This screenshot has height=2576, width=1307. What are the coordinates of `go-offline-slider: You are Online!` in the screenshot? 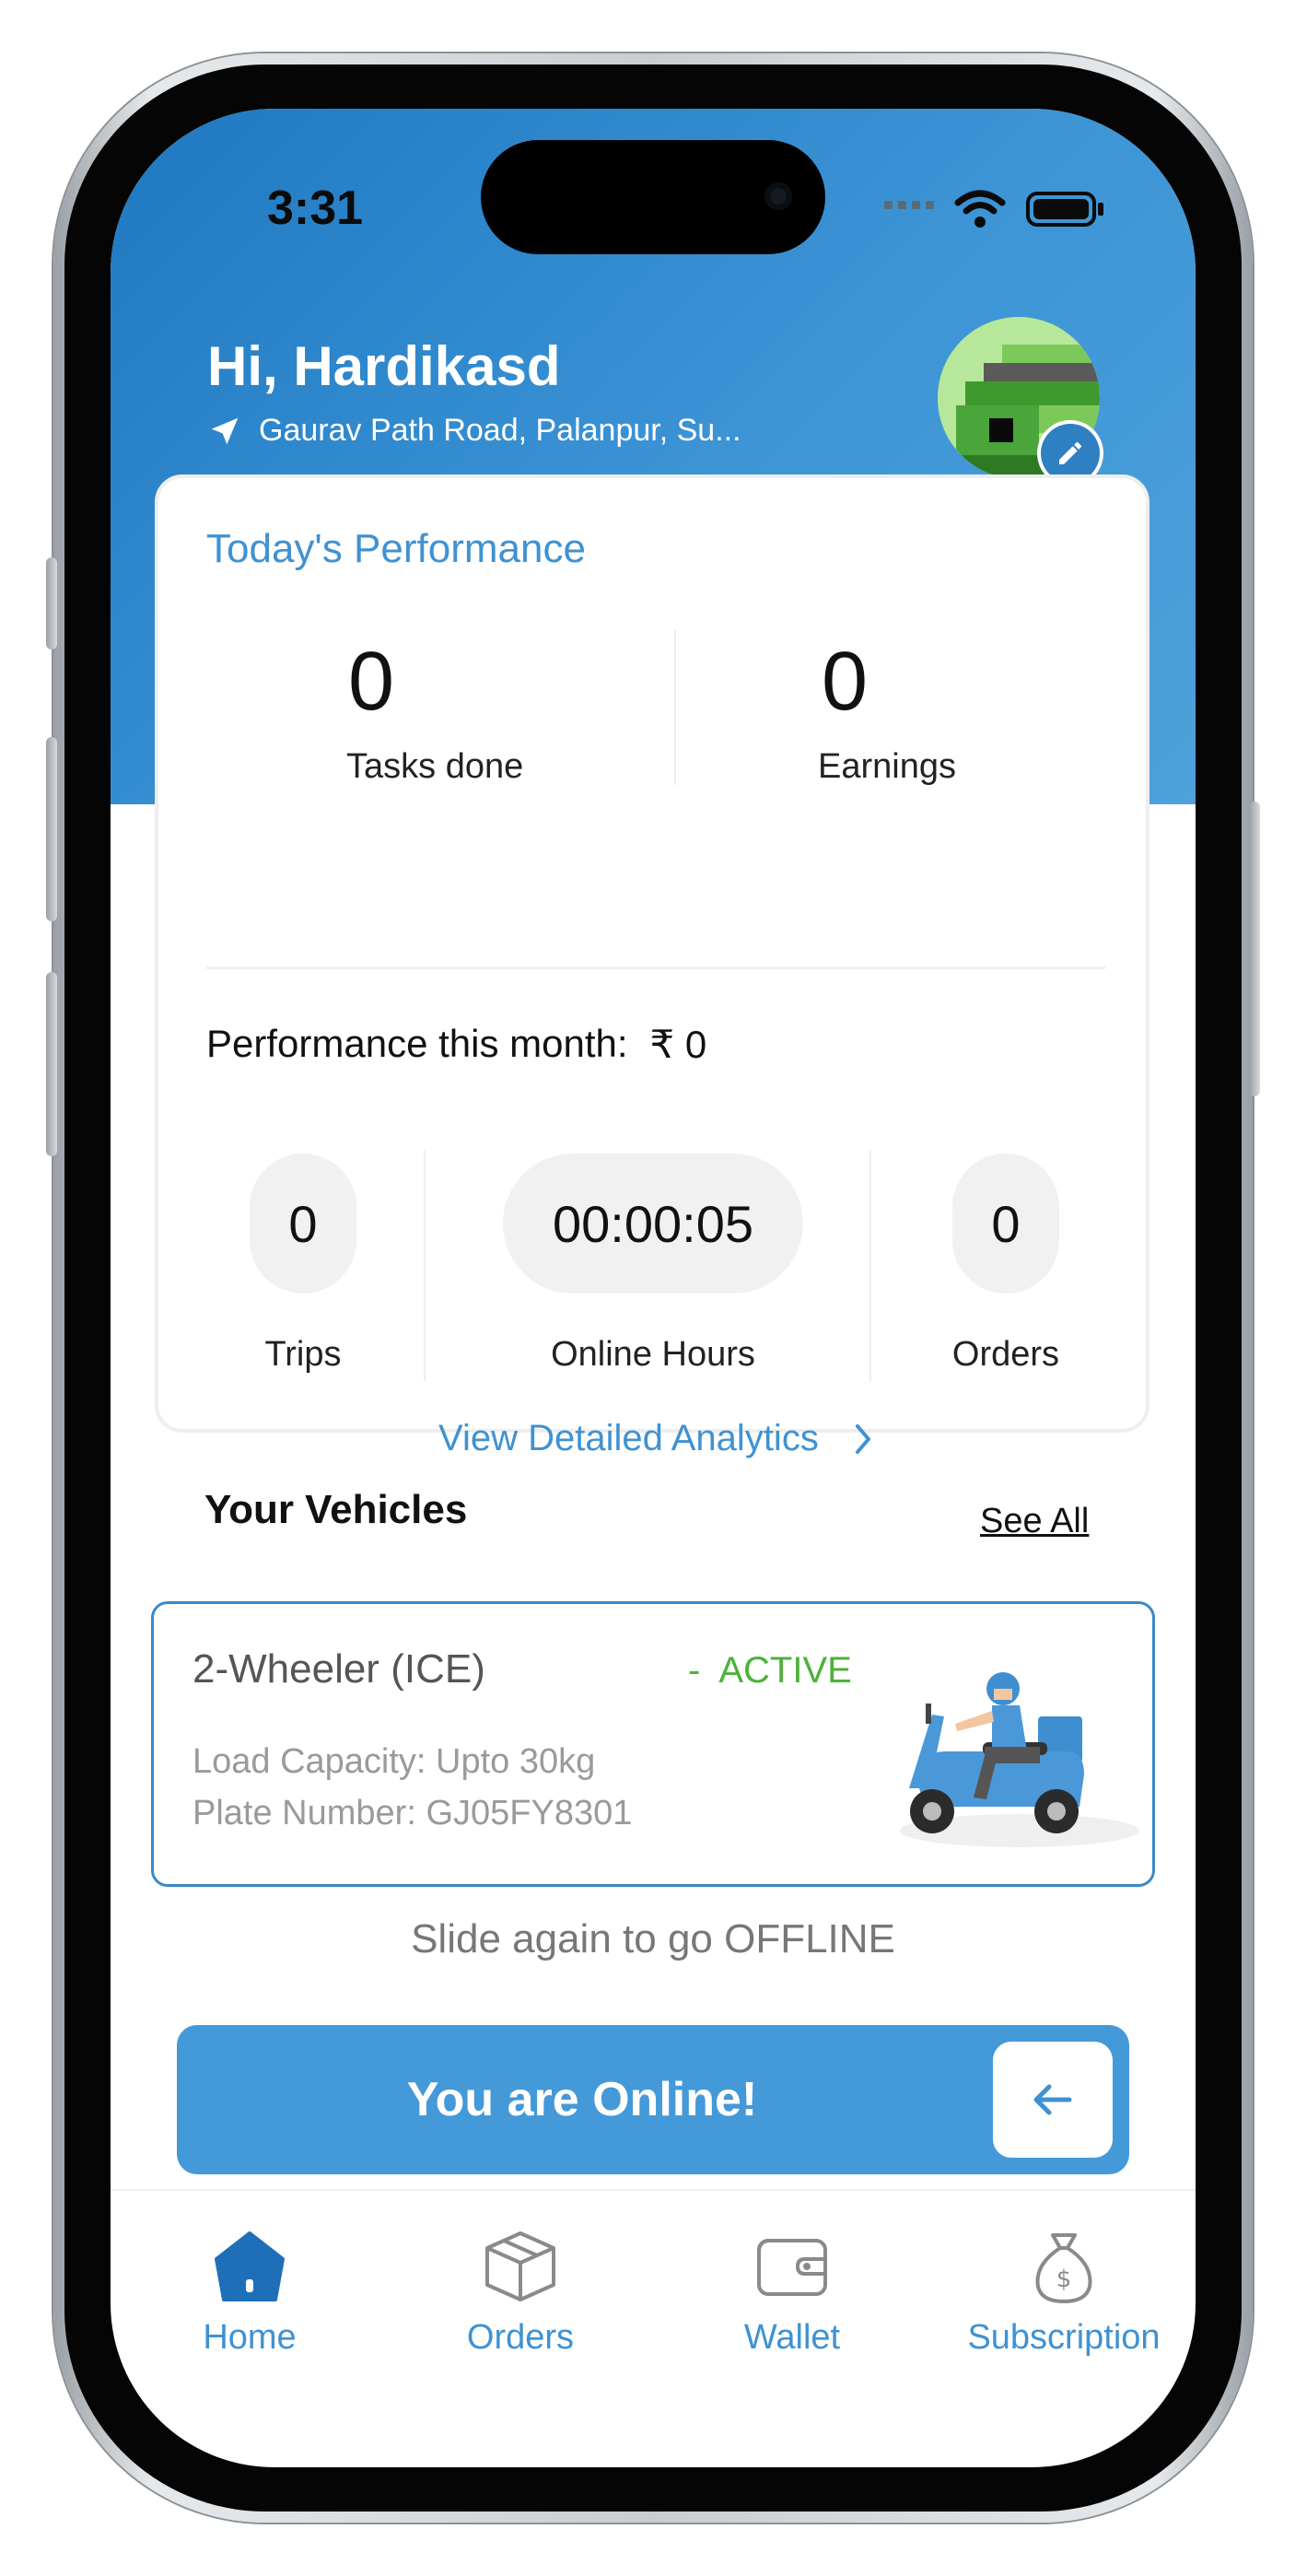 It's located at (653, 2099).